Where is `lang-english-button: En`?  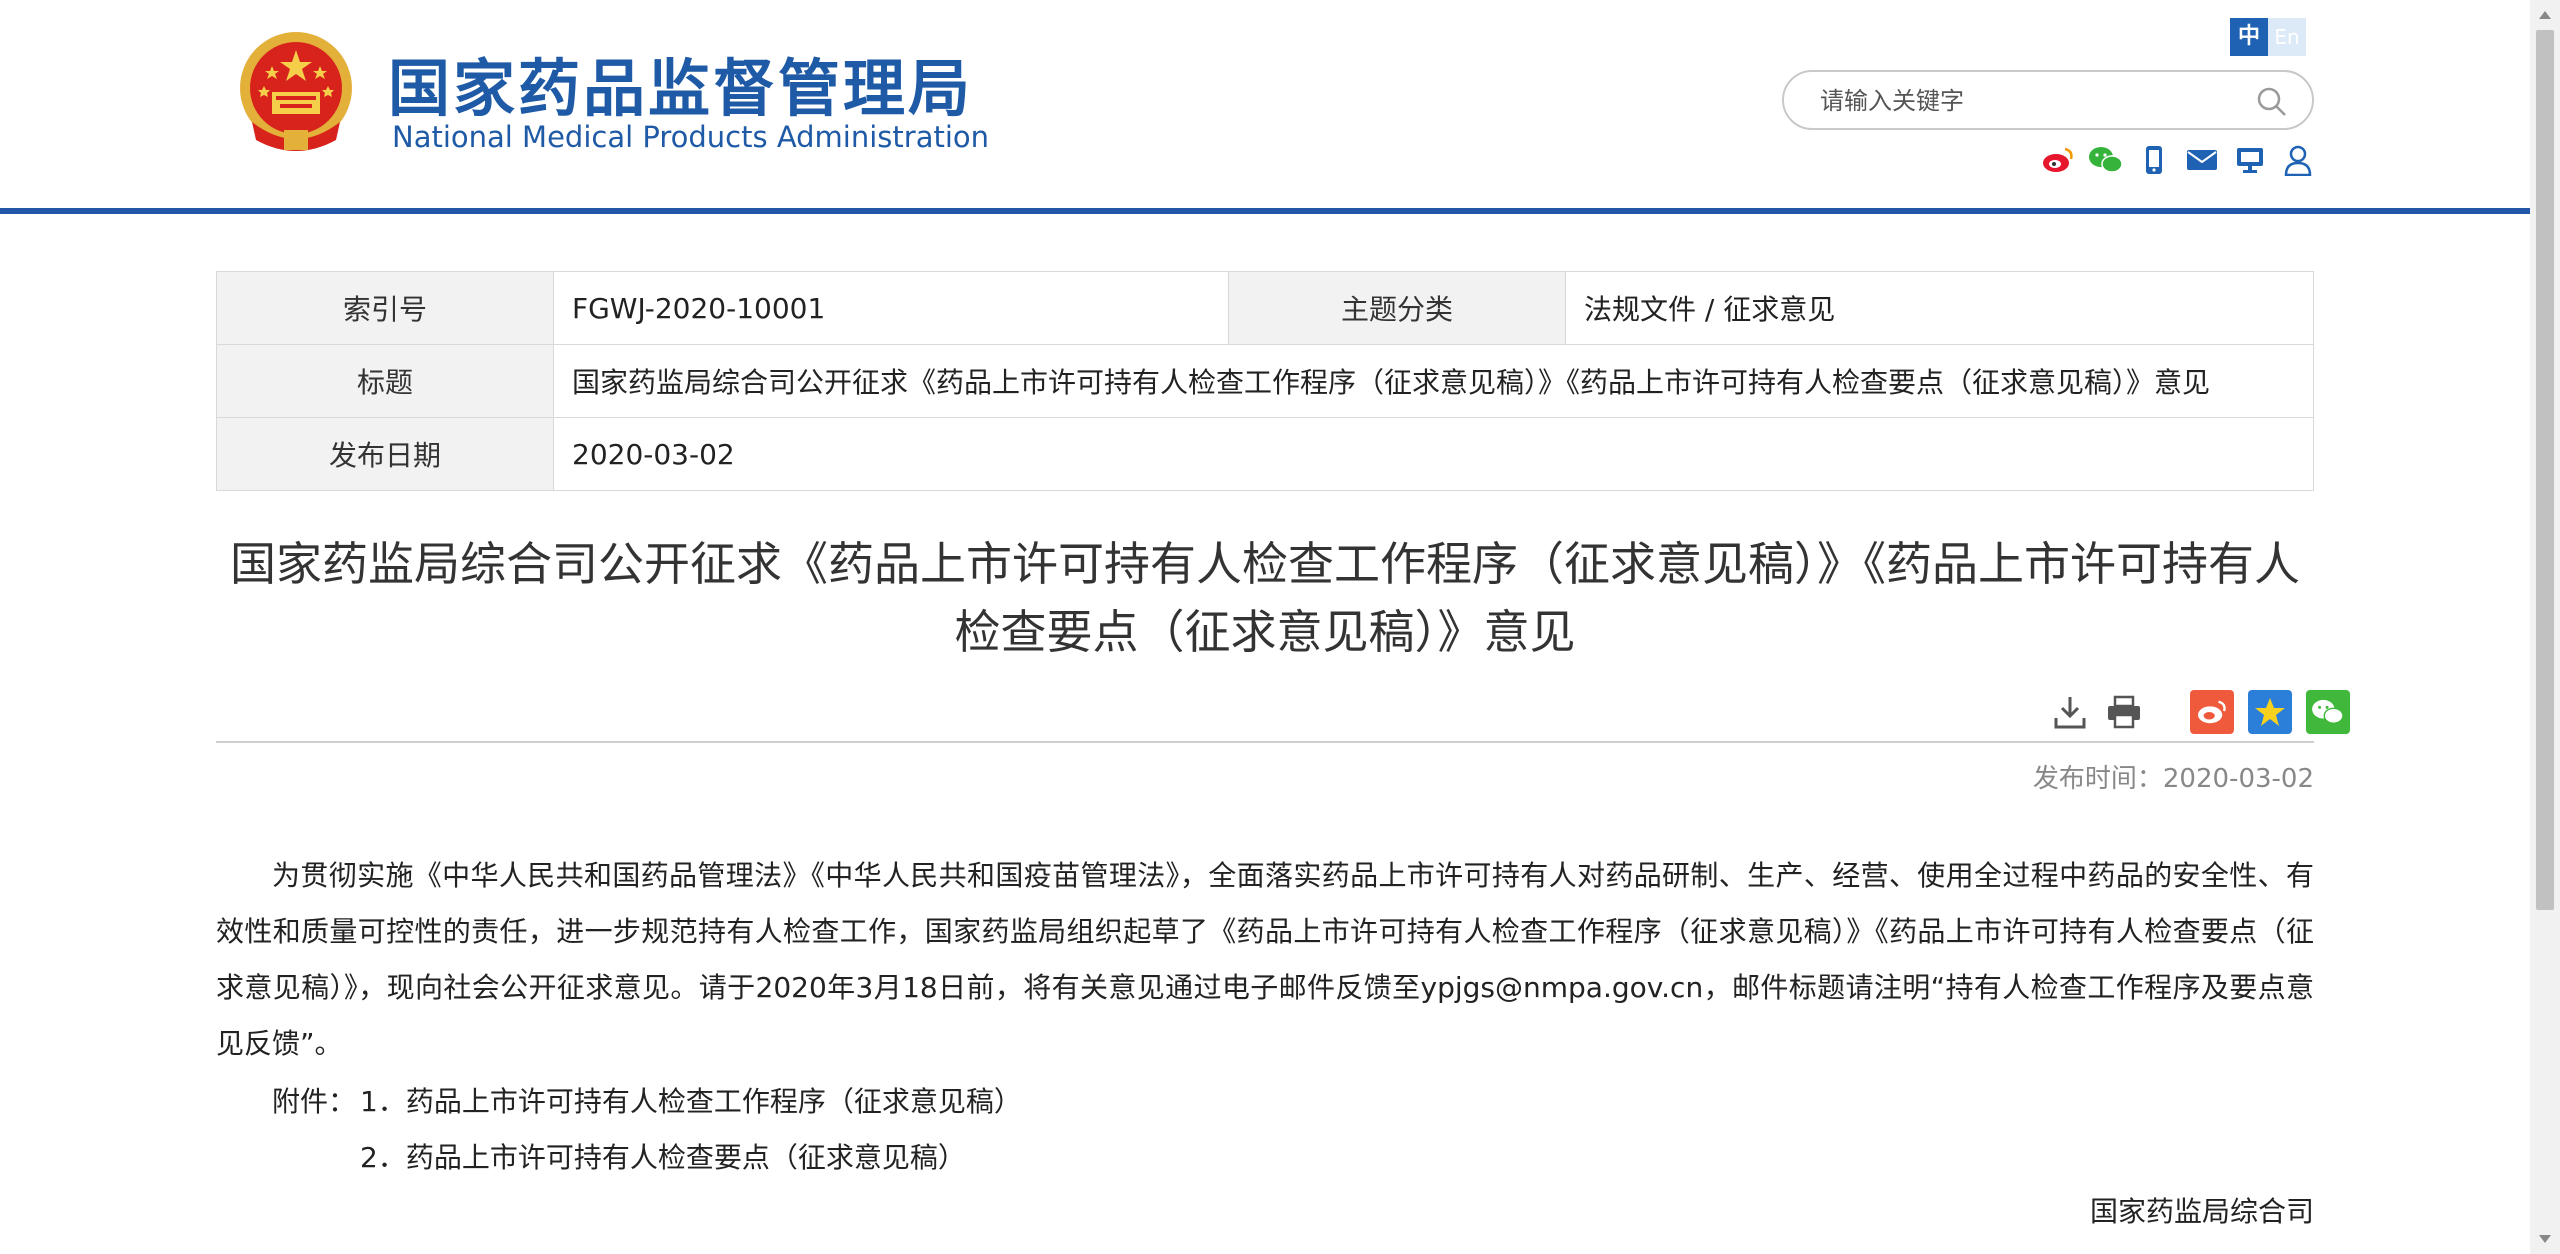
lang-english-button: En is located at coordinates (2287, 37).